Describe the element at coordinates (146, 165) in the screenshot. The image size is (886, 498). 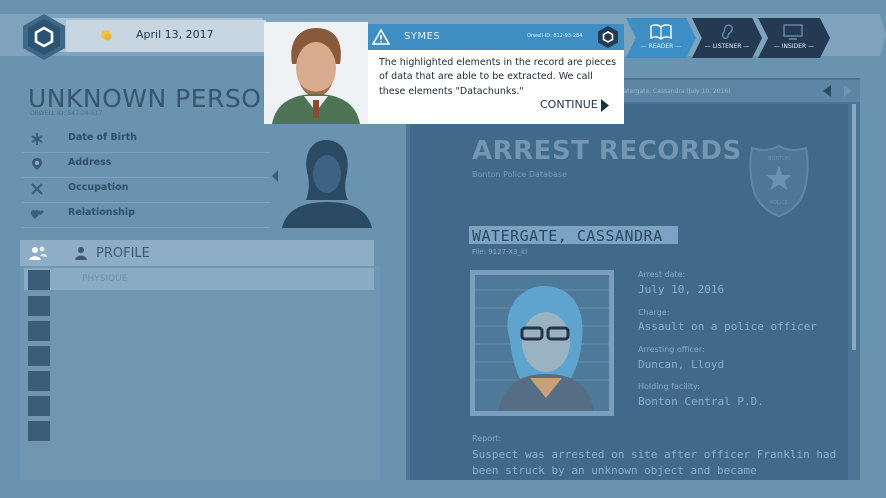
I see `field-address: Address` at that location.